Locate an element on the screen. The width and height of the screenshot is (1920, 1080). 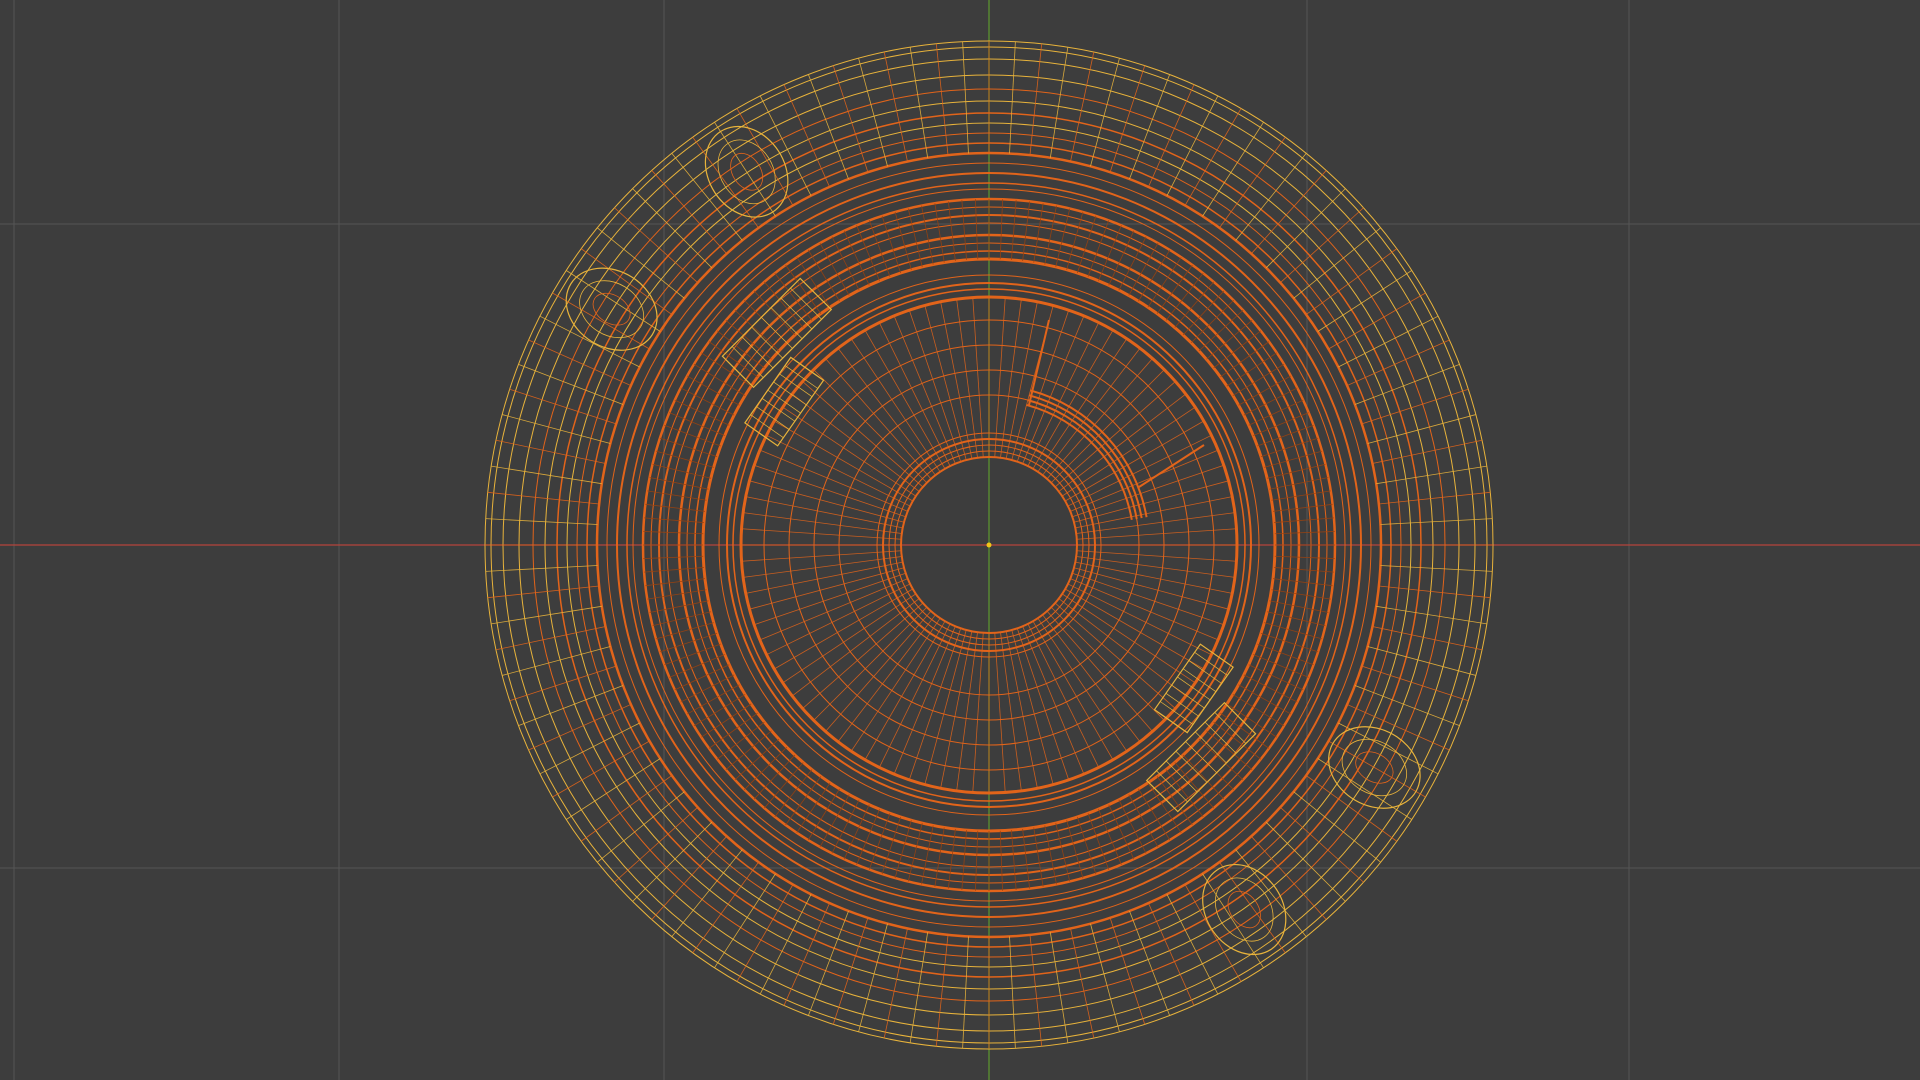
arc-edge is located at coordinates (1089, 453).